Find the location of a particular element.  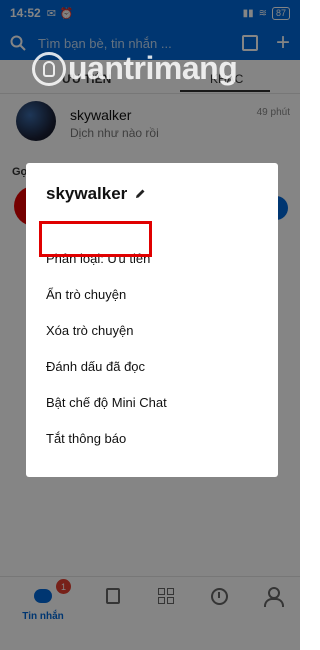

menu-header: skywalker is located at coordinates (96, 194).